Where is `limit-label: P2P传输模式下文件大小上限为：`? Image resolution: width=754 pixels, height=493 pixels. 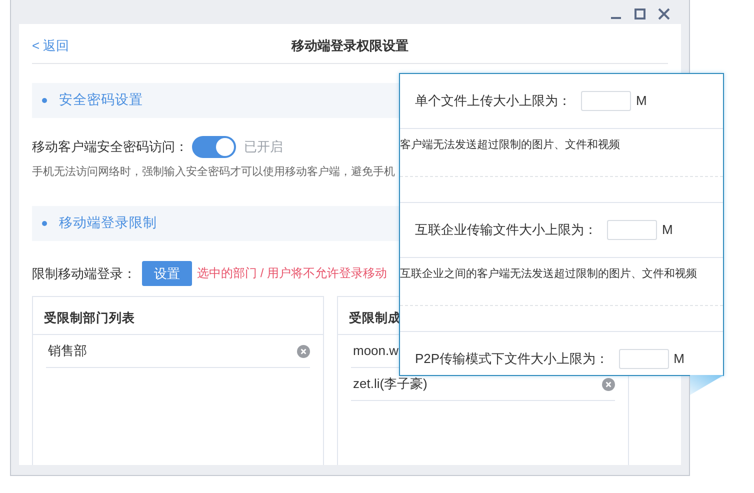
limit-label: P2P传输模式下文件大小上限为： is located at coordinates (512, 359).